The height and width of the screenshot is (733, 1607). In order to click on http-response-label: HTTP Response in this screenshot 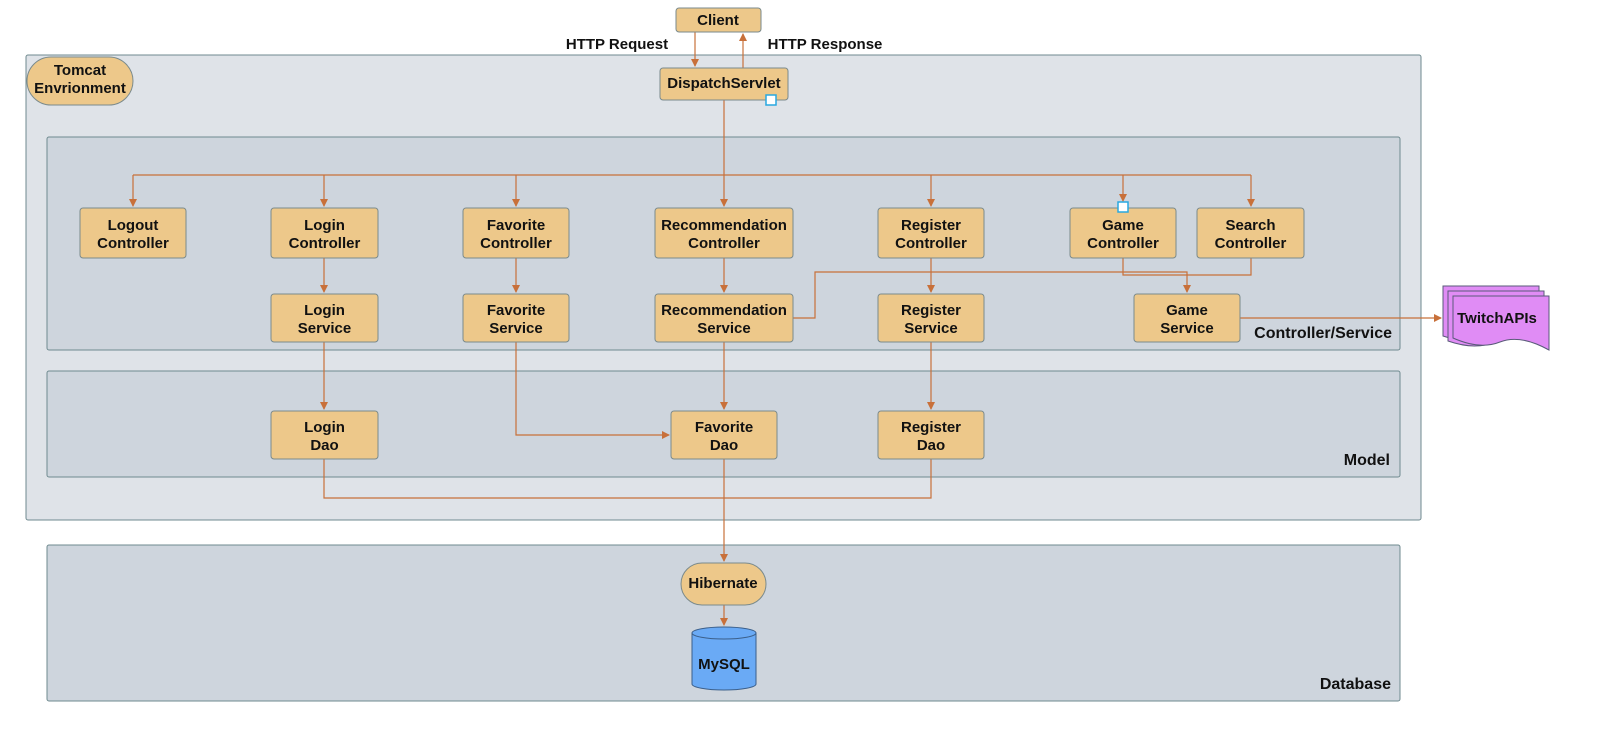, I will do `click(825, 44)`.